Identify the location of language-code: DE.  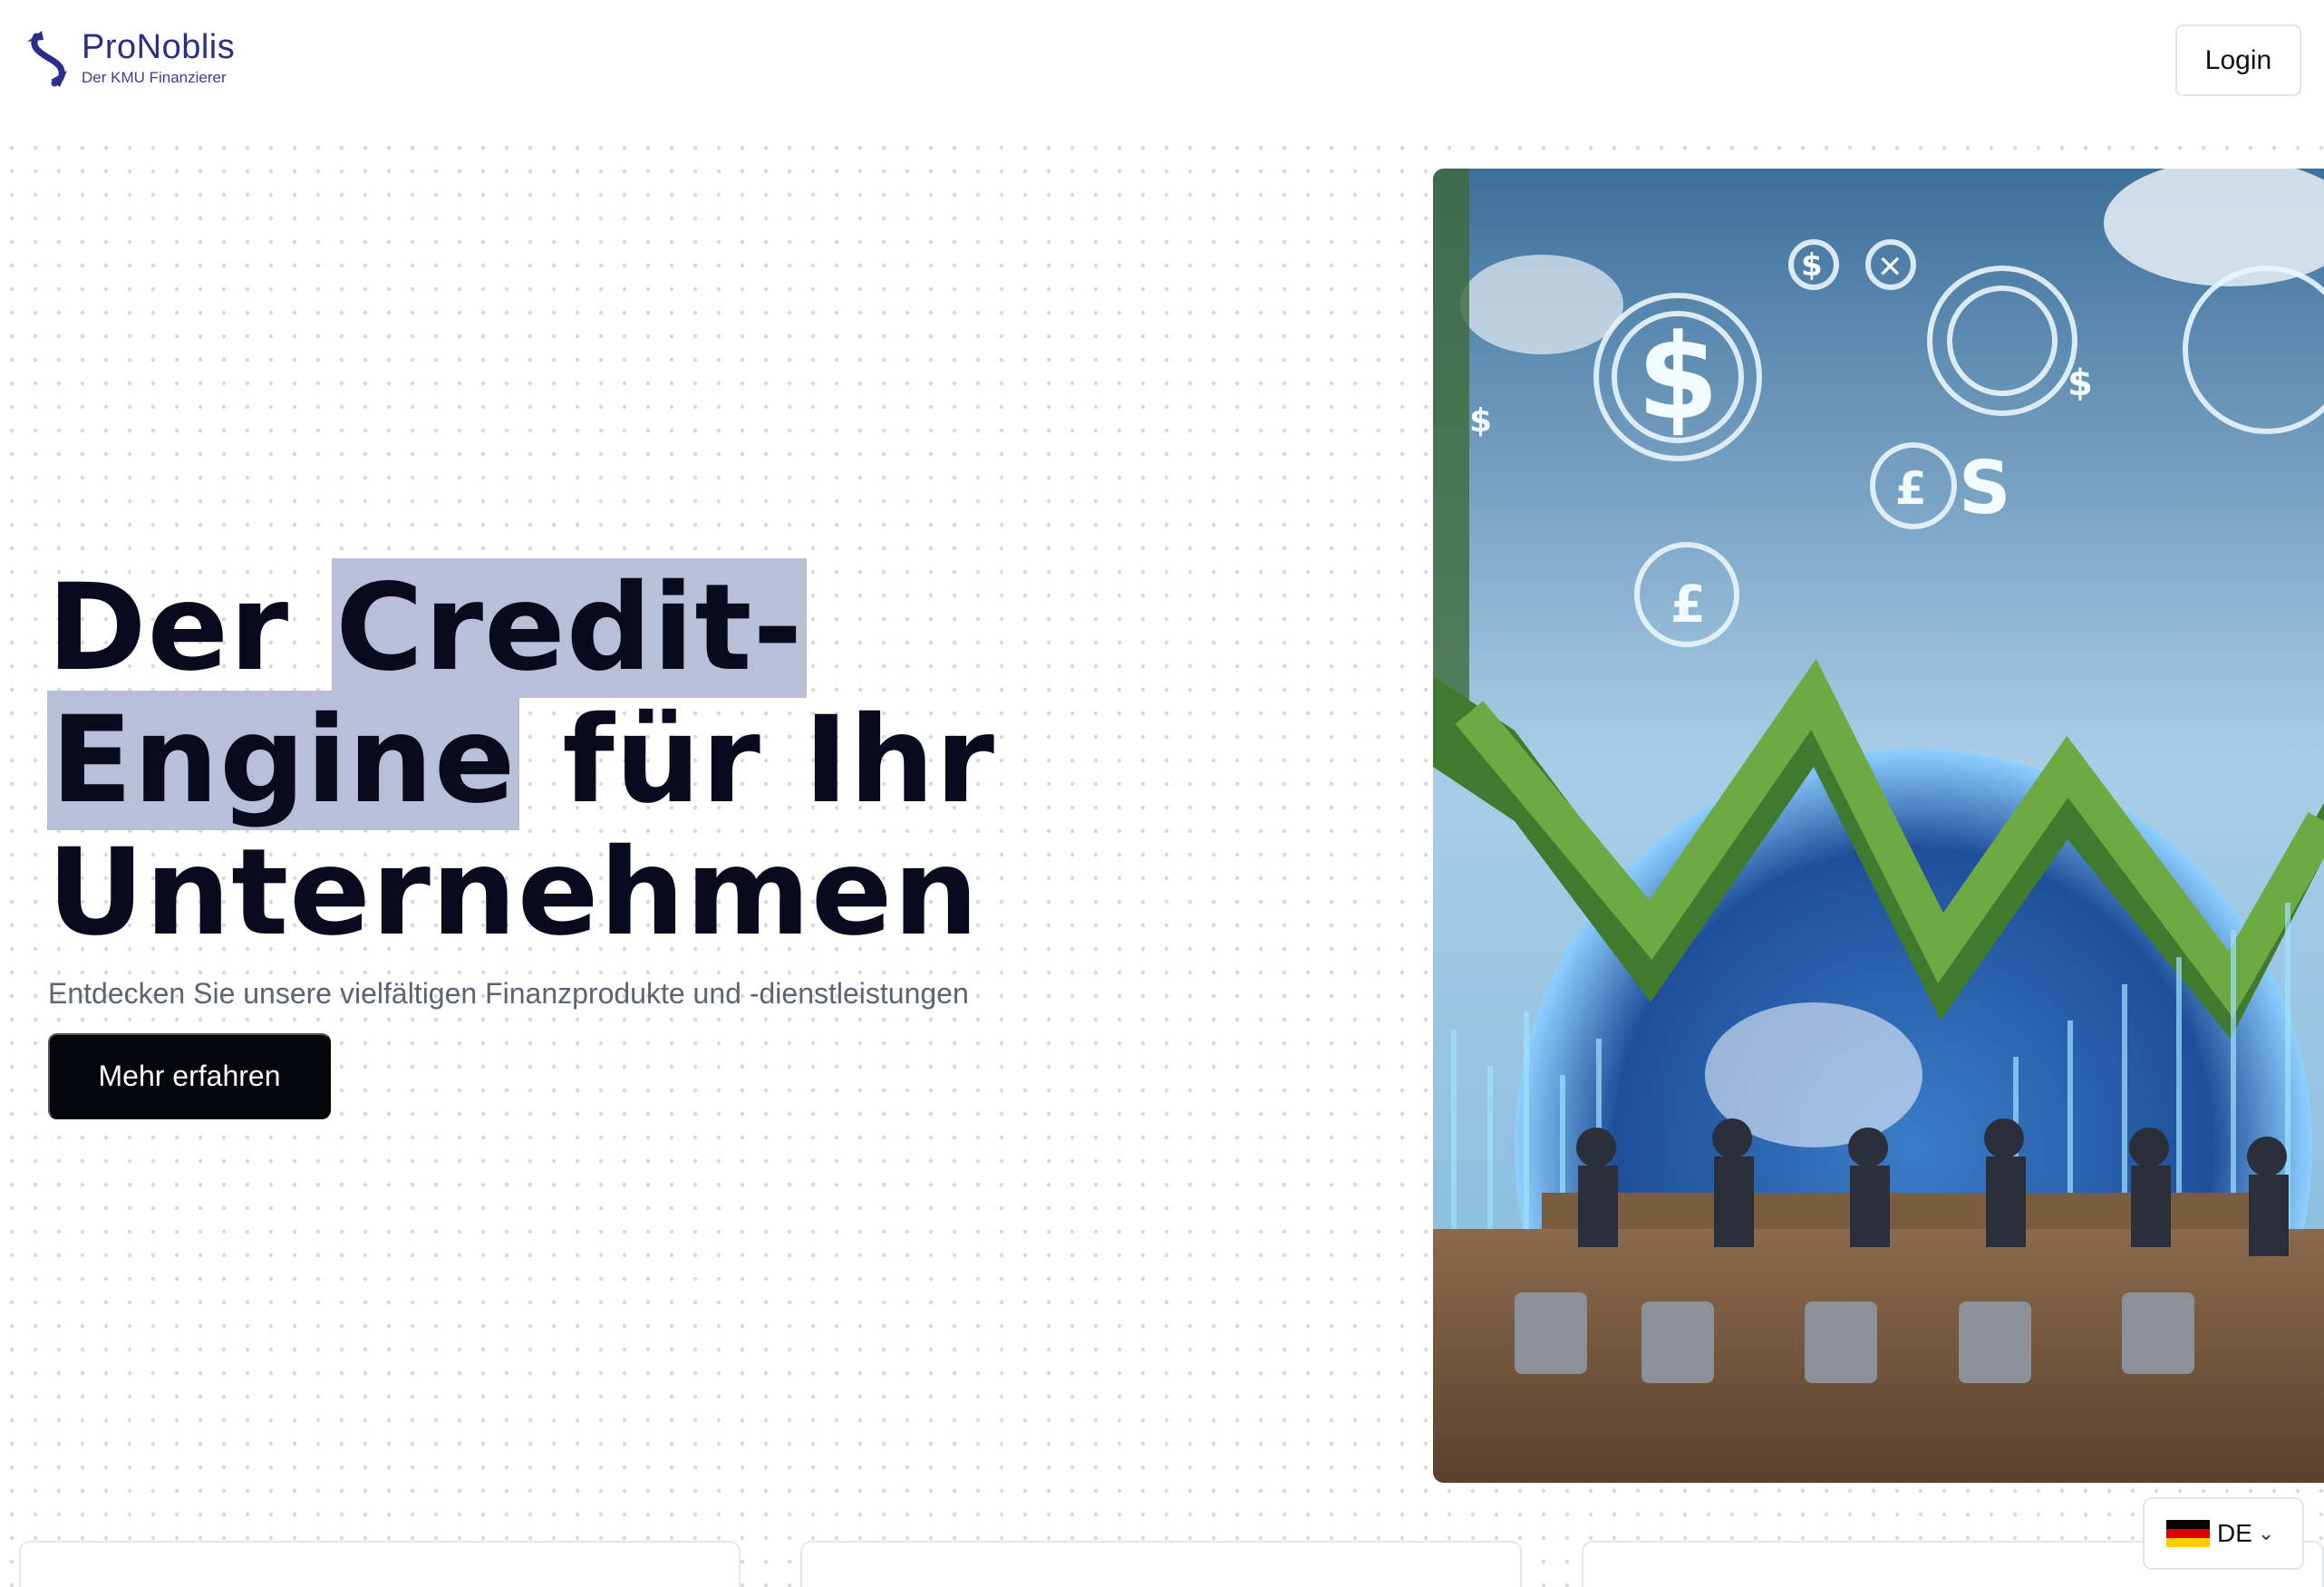
(2234, 1533).